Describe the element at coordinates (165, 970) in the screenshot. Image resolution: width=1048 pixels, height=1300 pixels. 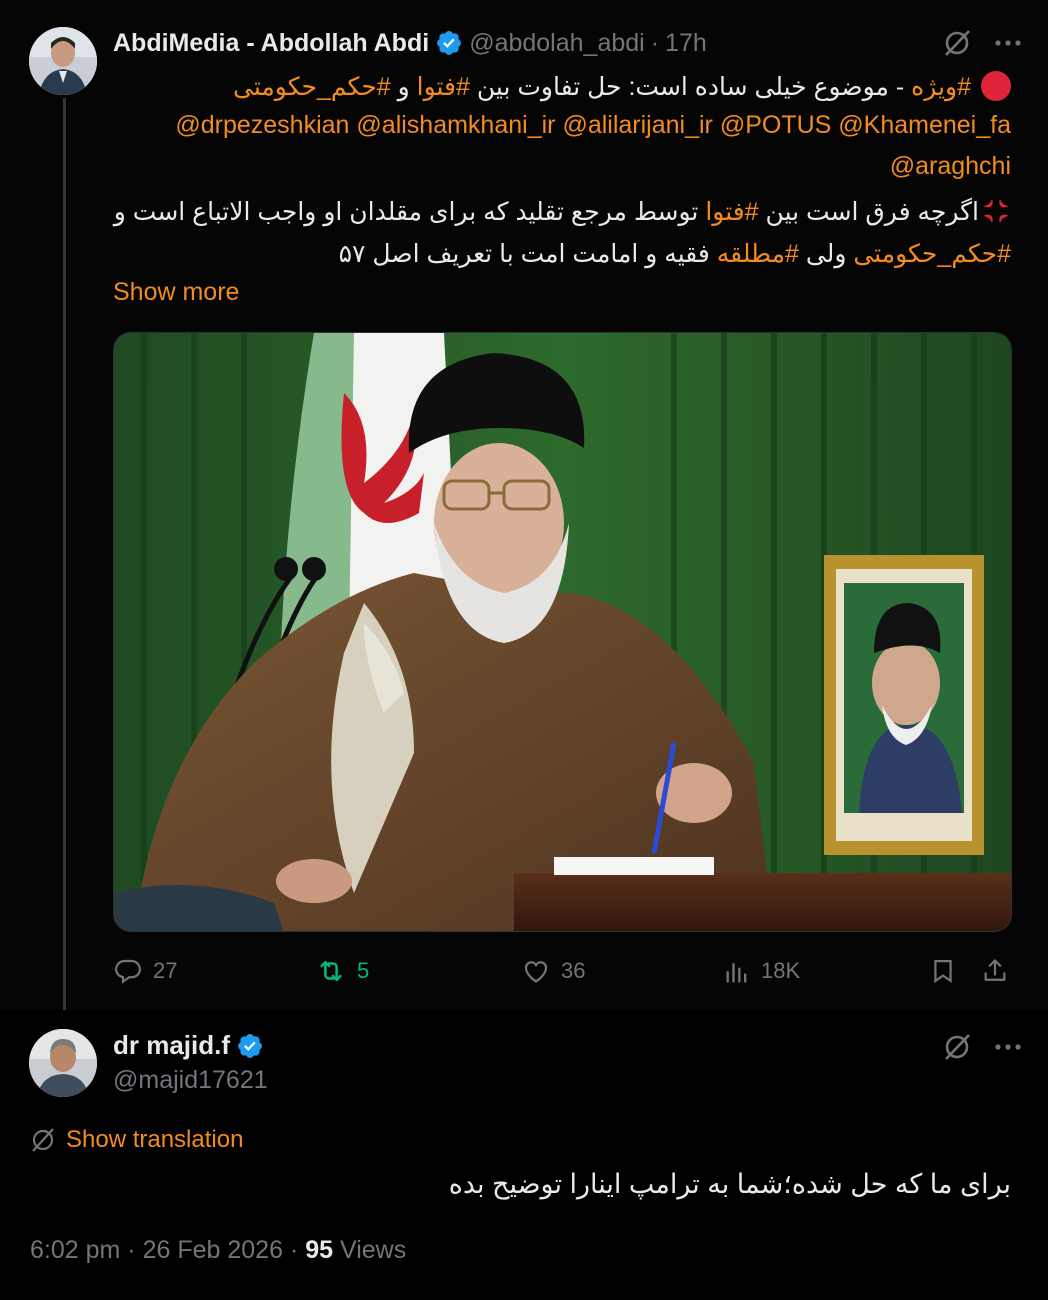
I see `reply-count: 27` at that location.